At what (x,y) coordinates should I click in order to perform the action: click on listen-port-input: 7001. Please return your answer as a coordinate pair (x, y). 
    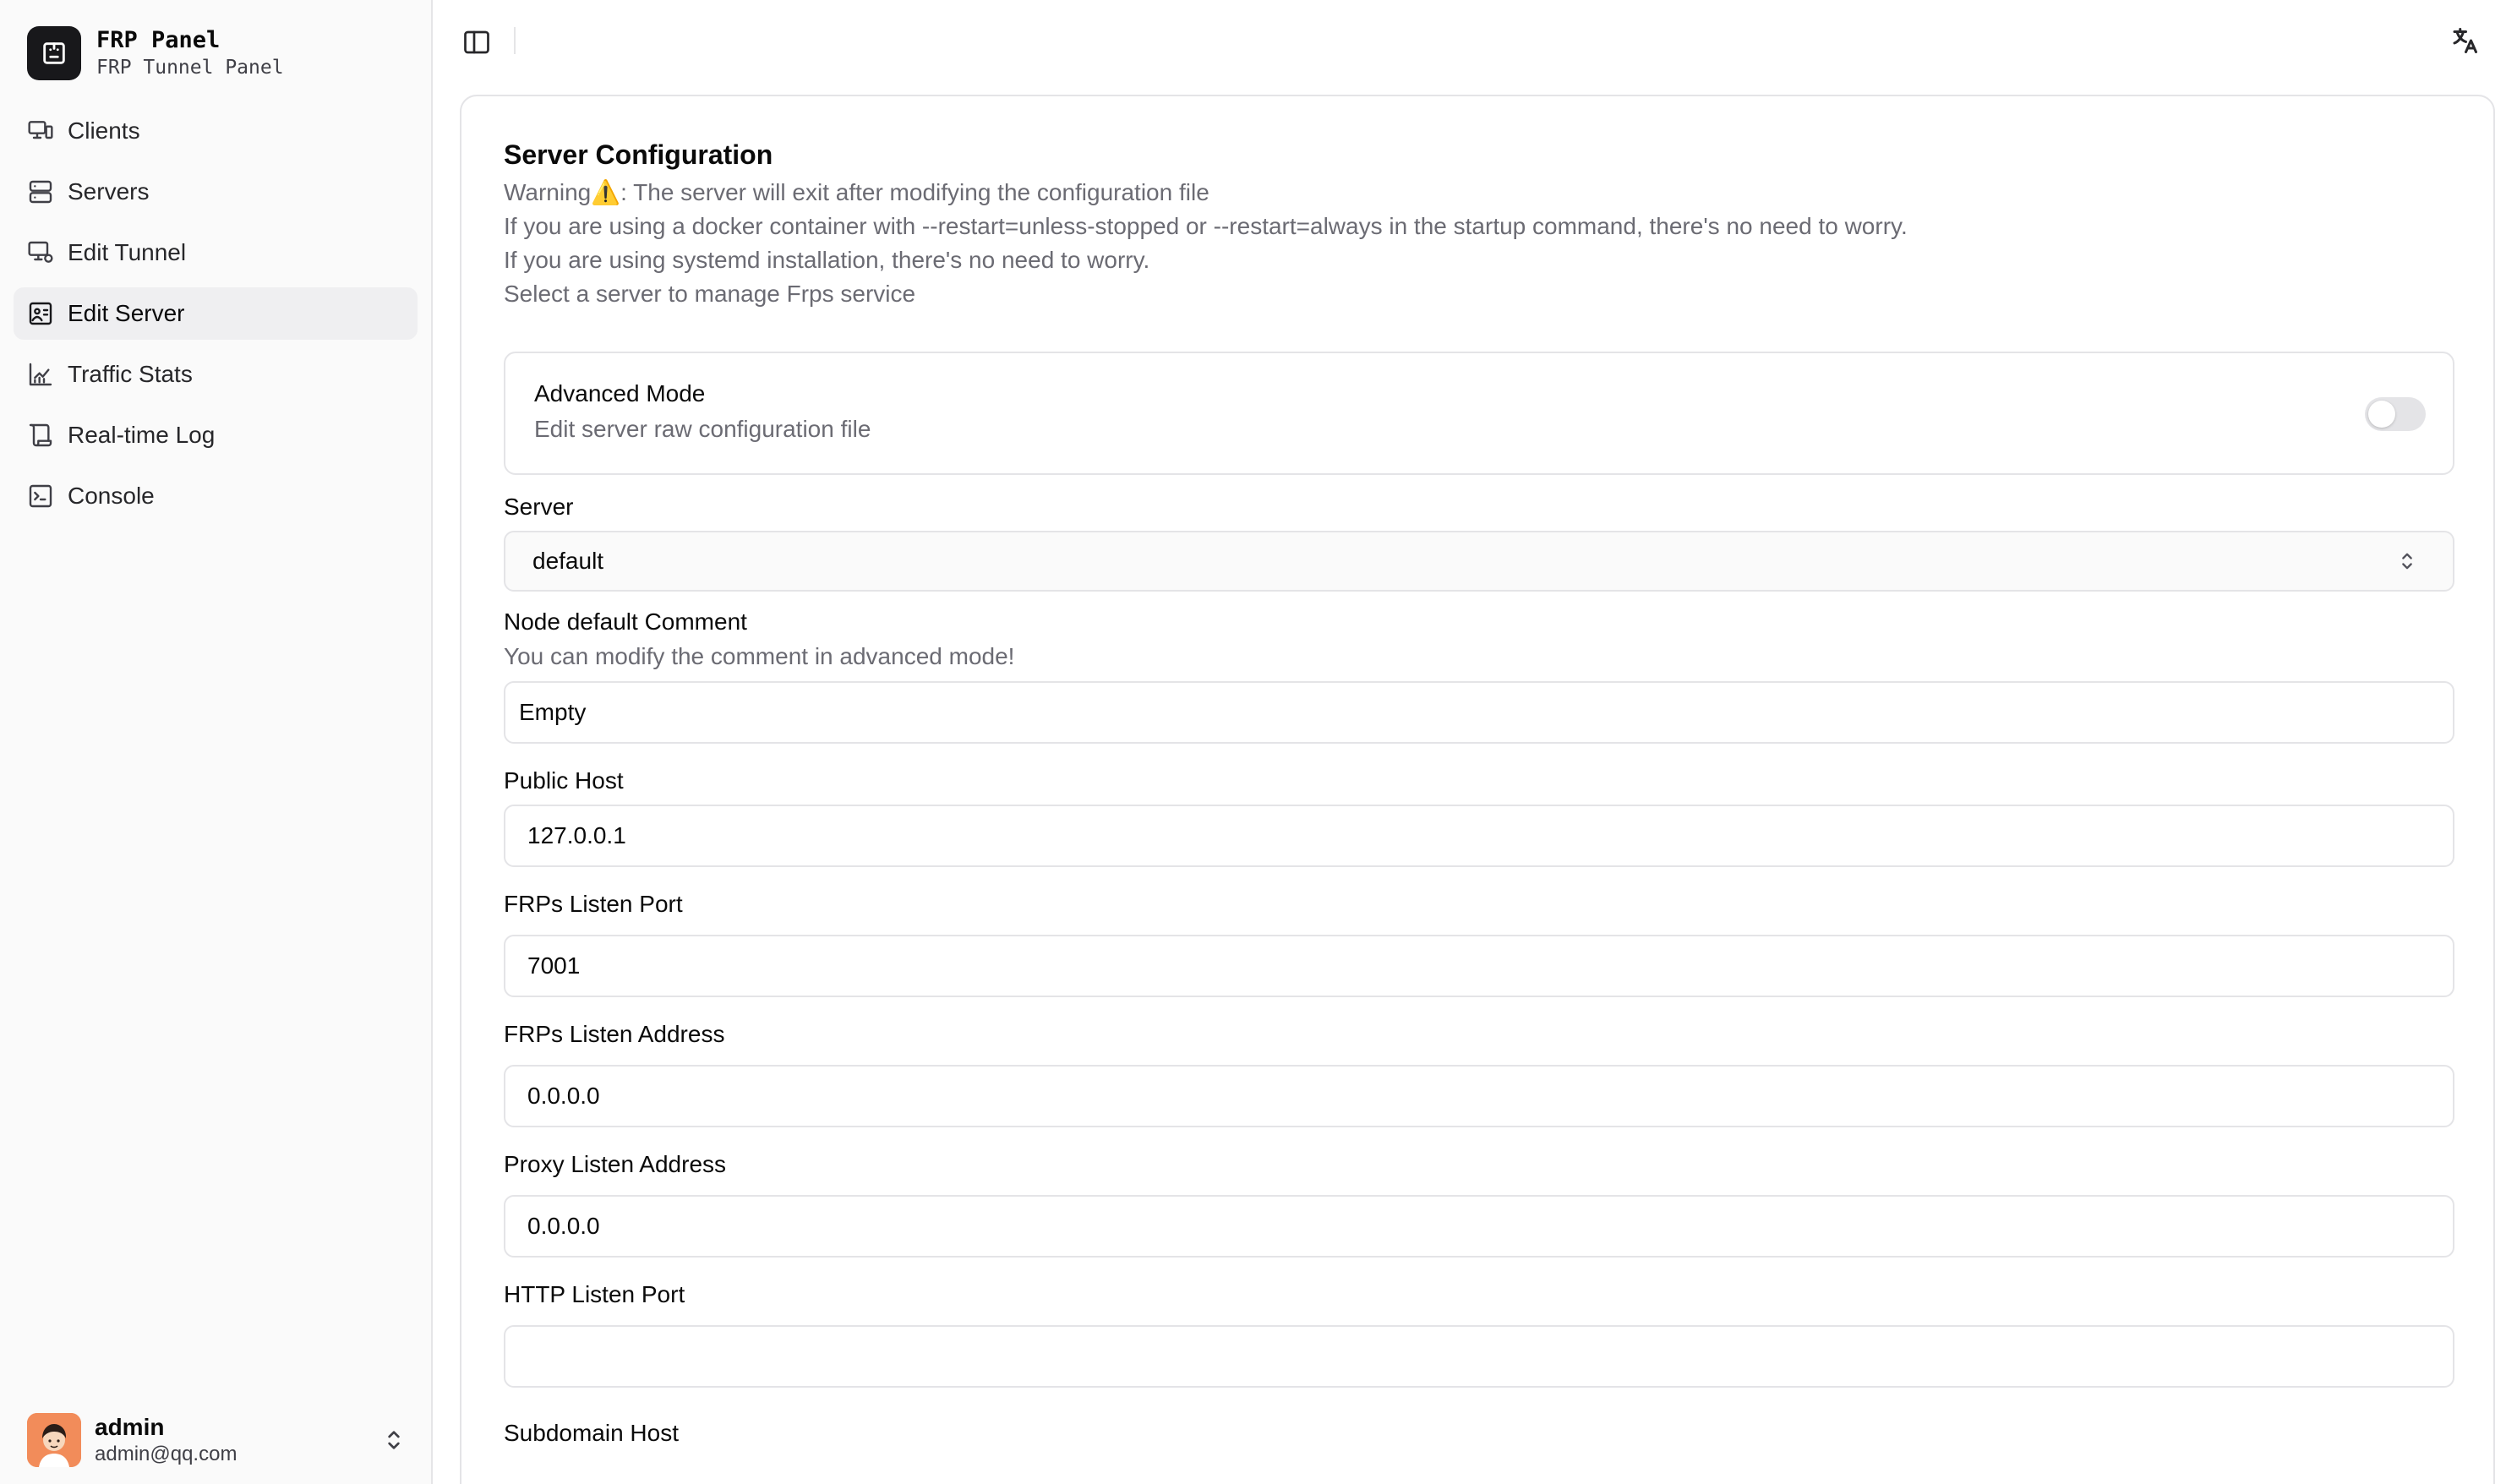
    Looking at the image, I should click on (1479, 966).